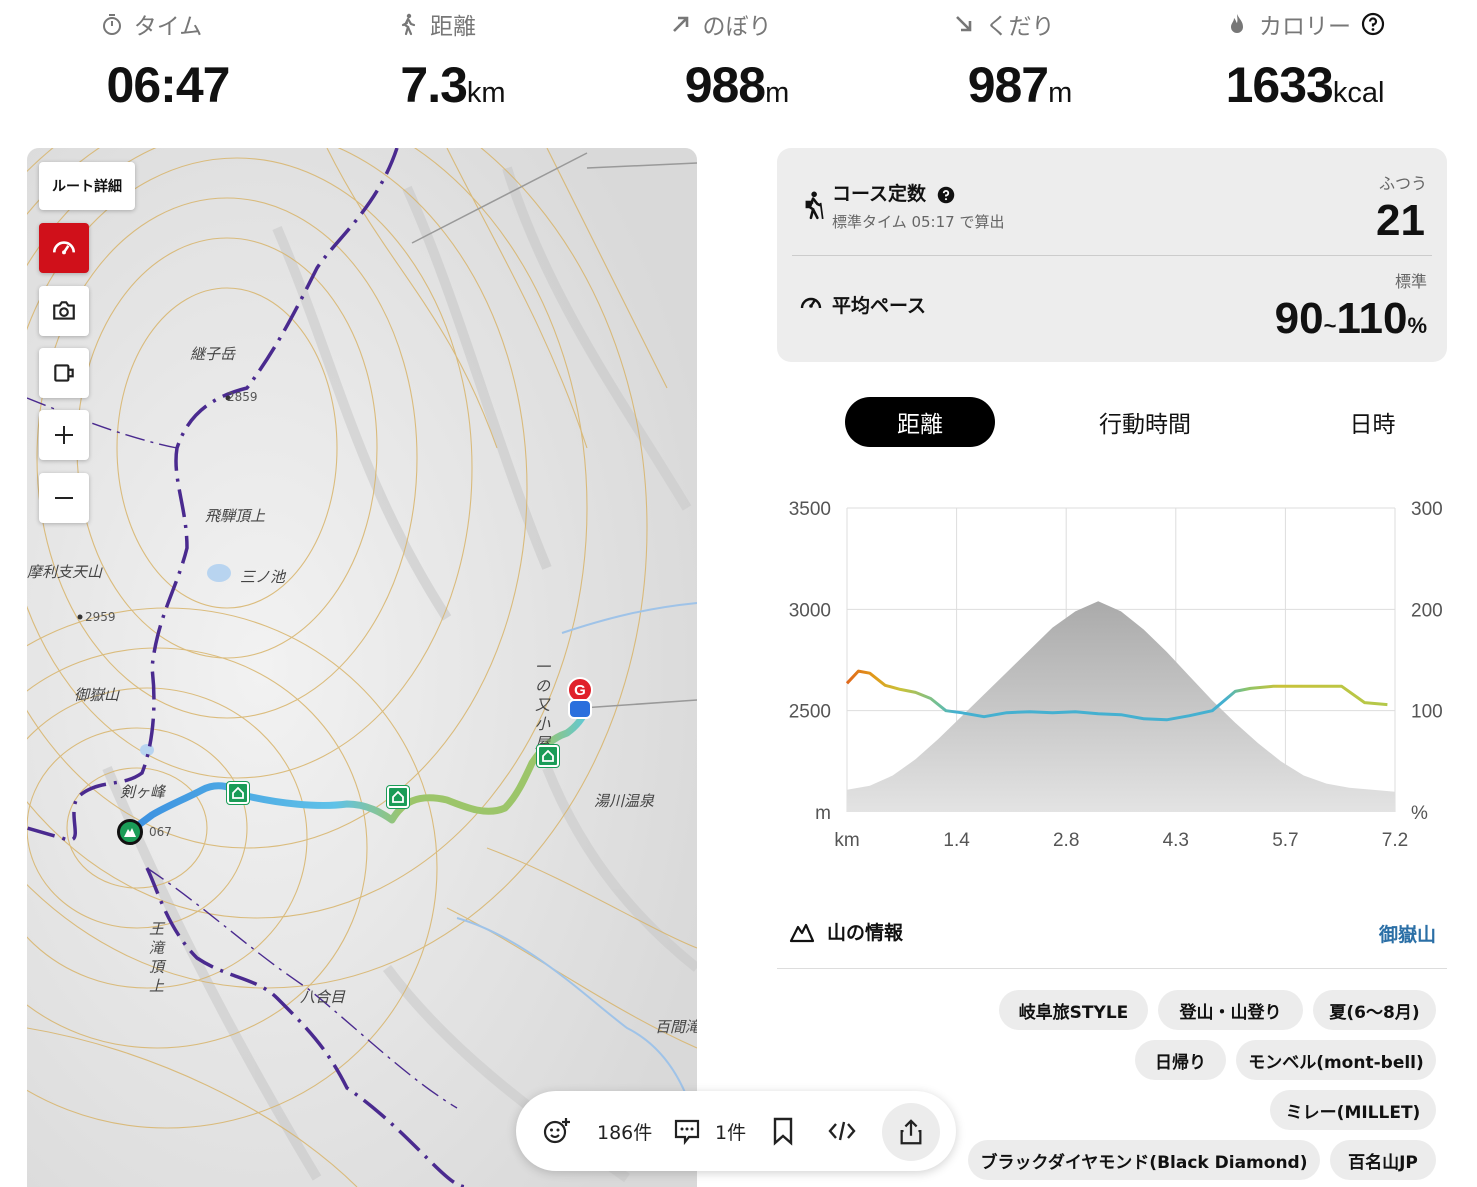 The image size is (1477, 1187). What do you see at coordinates (1145, 422) in the screenshot?
I see `tab-moving-time: 行動時間` at bounding box center [1145, 422].